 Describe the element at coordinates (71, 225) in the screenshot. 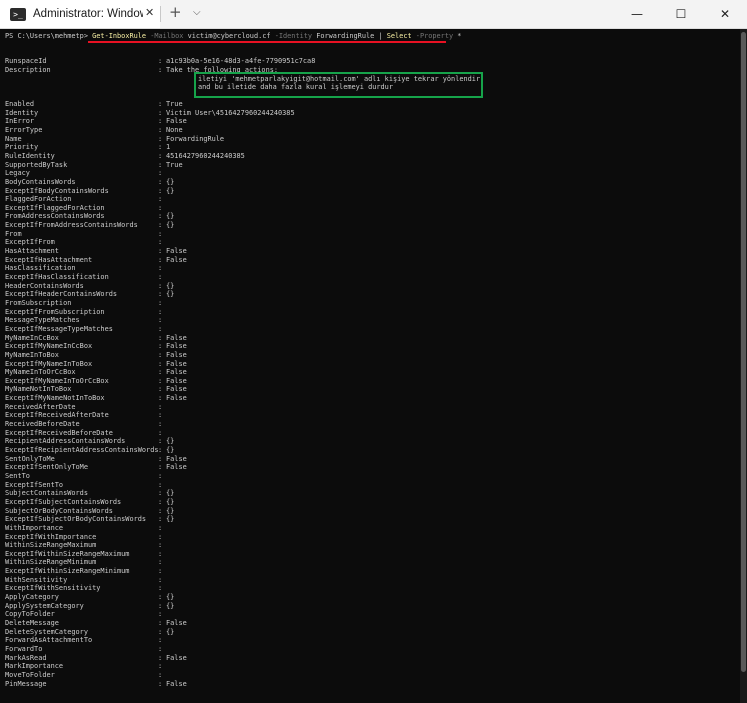

I see `property-name: ExceptIfFromAddressContainsWords` at that location.